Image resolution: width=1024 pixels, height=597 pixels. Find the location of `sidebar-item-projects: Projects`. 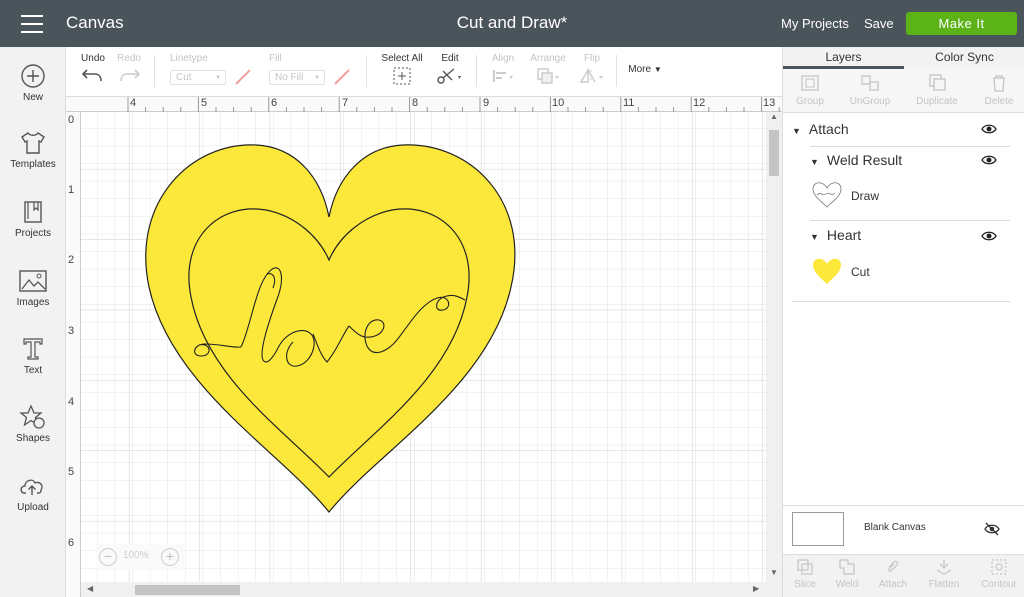

sidebar-item-projects: Projects is located at coordinates (33, 219).